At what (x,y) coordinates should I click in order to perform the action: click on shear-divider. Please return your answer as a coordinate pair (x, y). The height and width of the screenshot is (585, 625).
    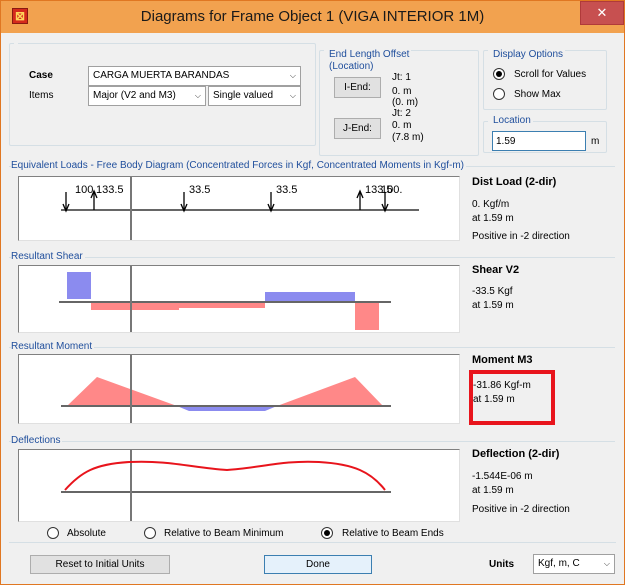
    Looking at the image, I should click on (312, 257).